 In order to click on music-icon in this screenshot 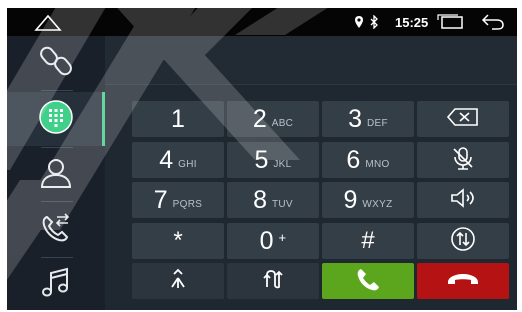, I will do `click(56, 285)`.